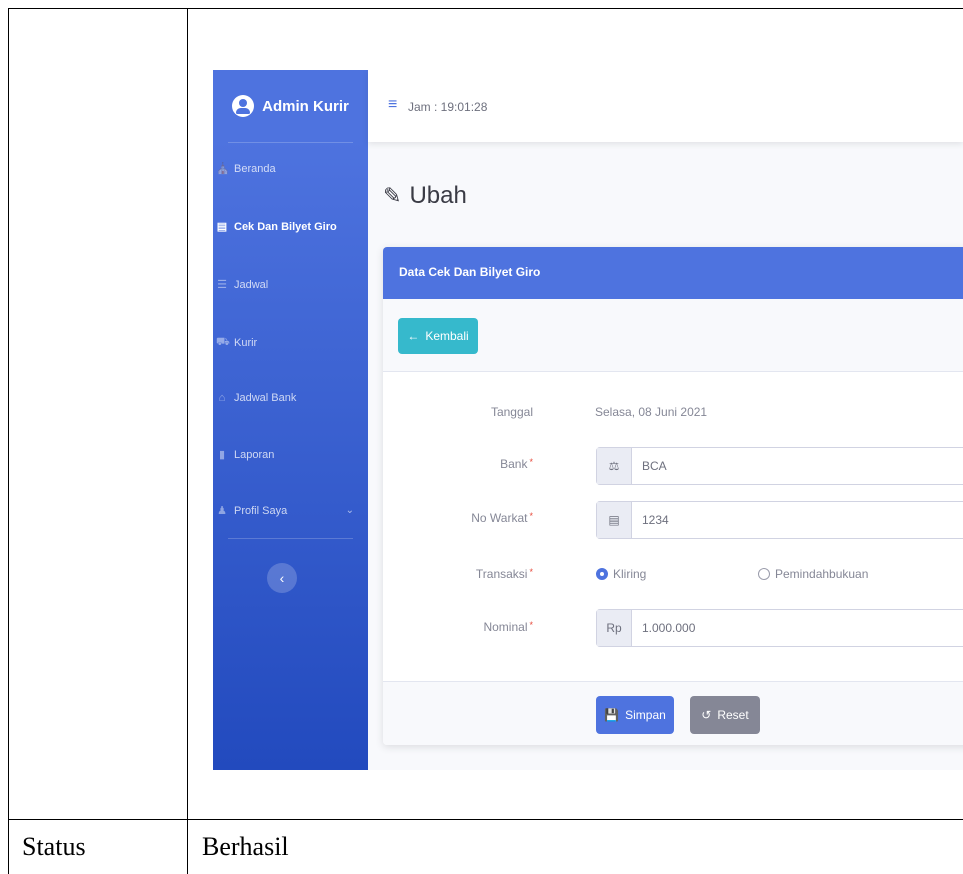 Image resolution: width=963 pixels, height=874 pixels. Describe the element at coordinates (392, 105) in the screenshot. I see `hamburger-menu-icon: ≡` at that location.